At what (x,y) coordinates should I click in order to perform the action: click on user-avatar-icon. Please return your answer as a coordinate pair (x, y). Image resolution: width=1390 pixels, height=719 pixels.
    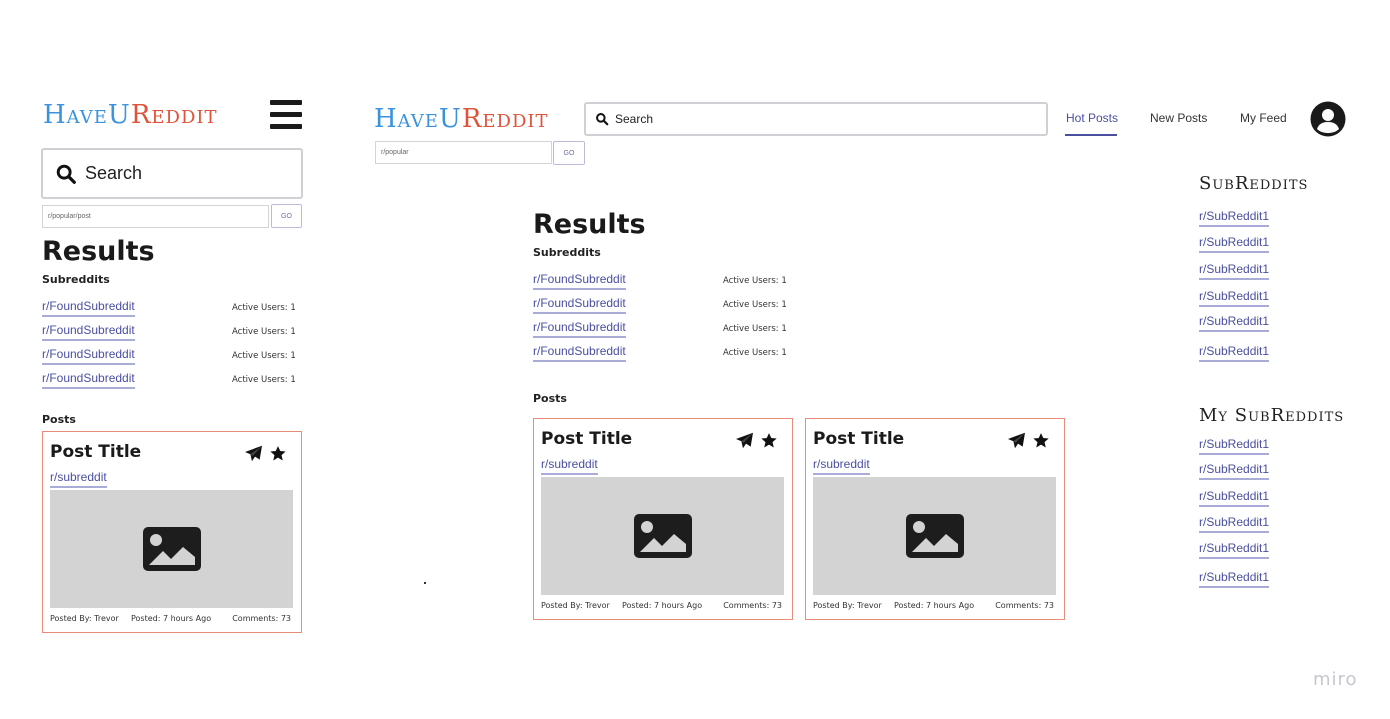
    Looking at the image, I should click on (1328, 119).